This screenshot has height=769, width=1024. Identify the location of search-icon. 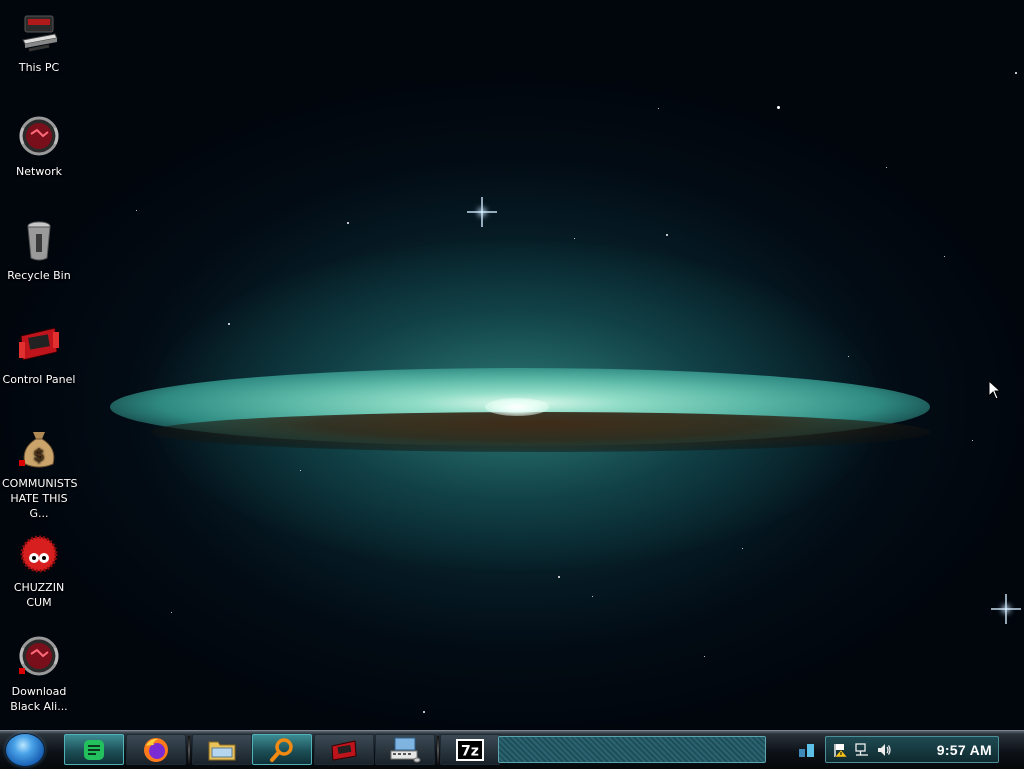
(281, 749).